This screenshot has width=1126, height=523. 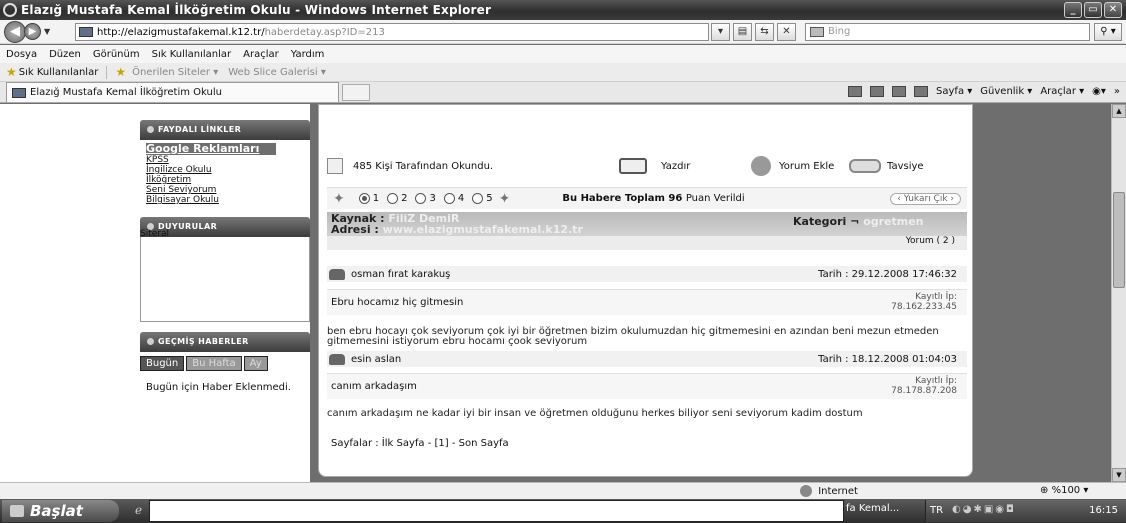 I want to click on minimize-button: _, so click(x=1073, y=10).